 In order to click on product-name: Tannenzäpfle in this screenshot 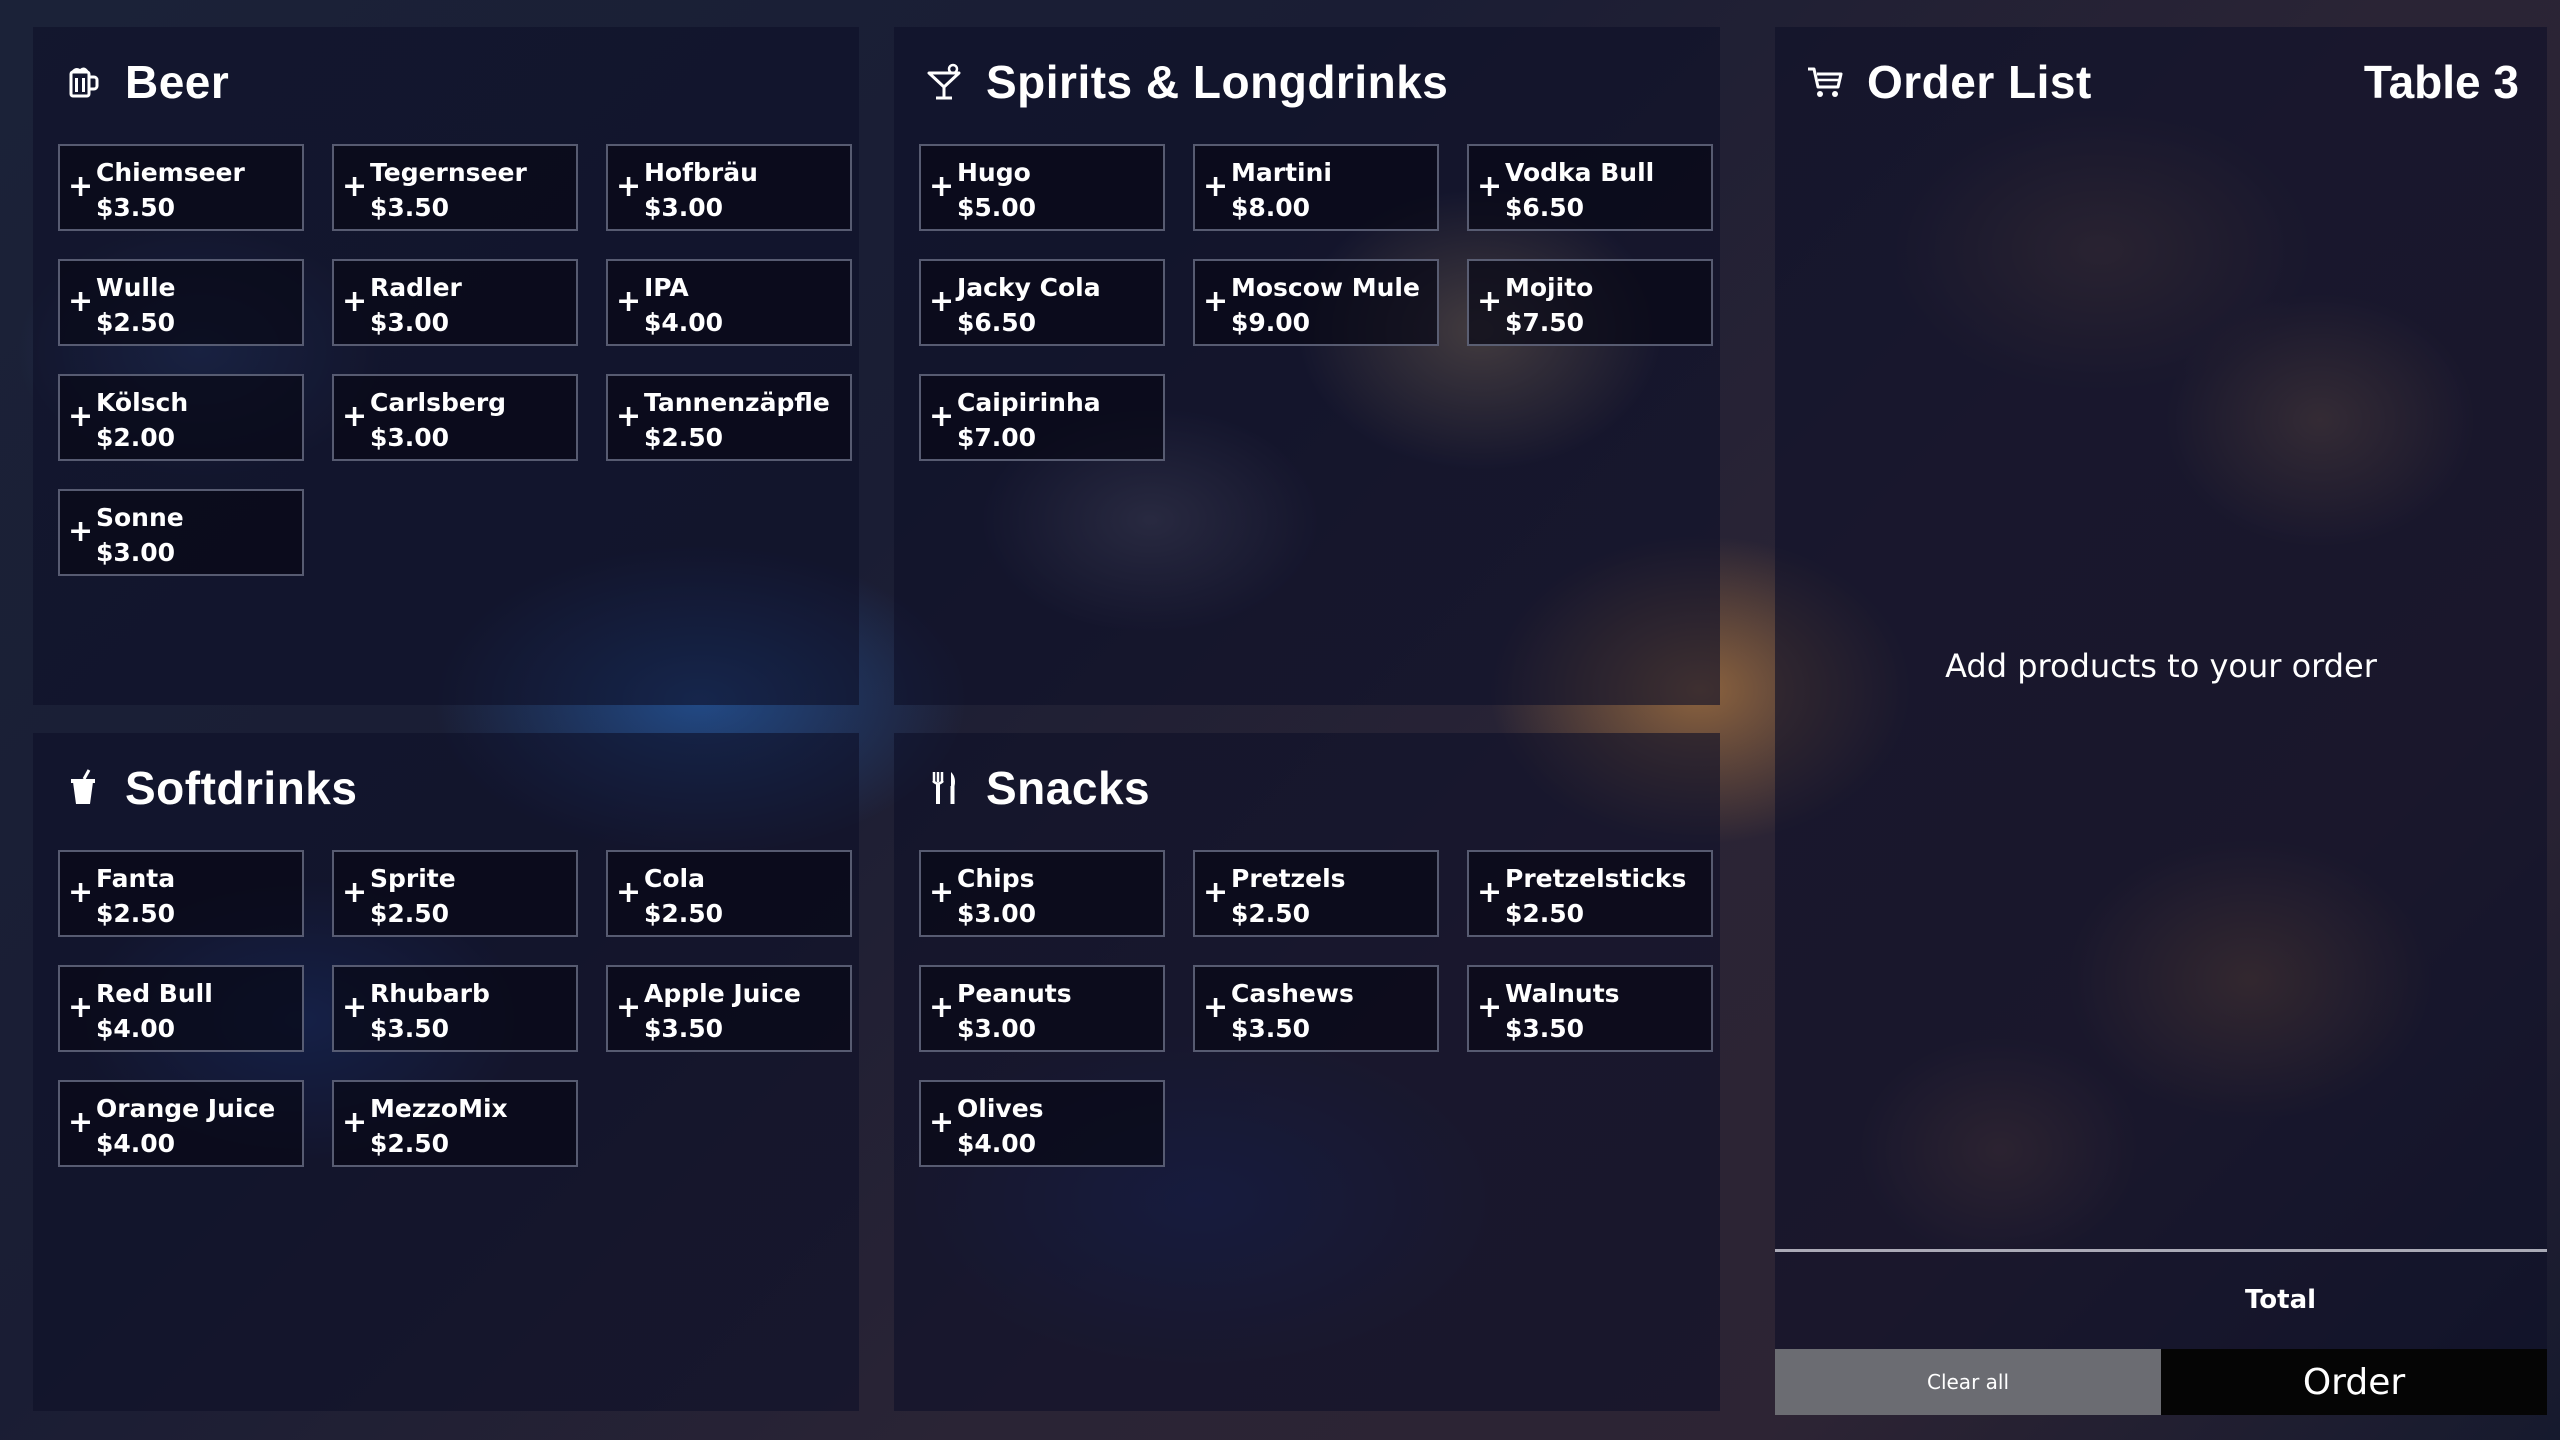, I will do `click(737, 402)`.